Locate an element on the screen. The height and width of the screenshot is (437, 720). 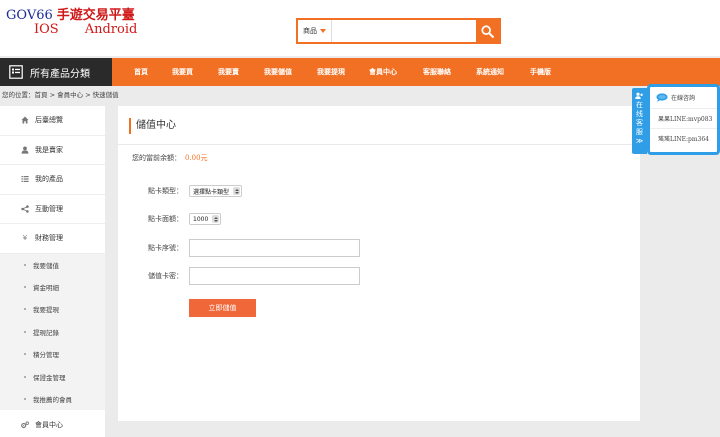
all-categories-button: 所有產品分類 is located at coordinates (56, 72).